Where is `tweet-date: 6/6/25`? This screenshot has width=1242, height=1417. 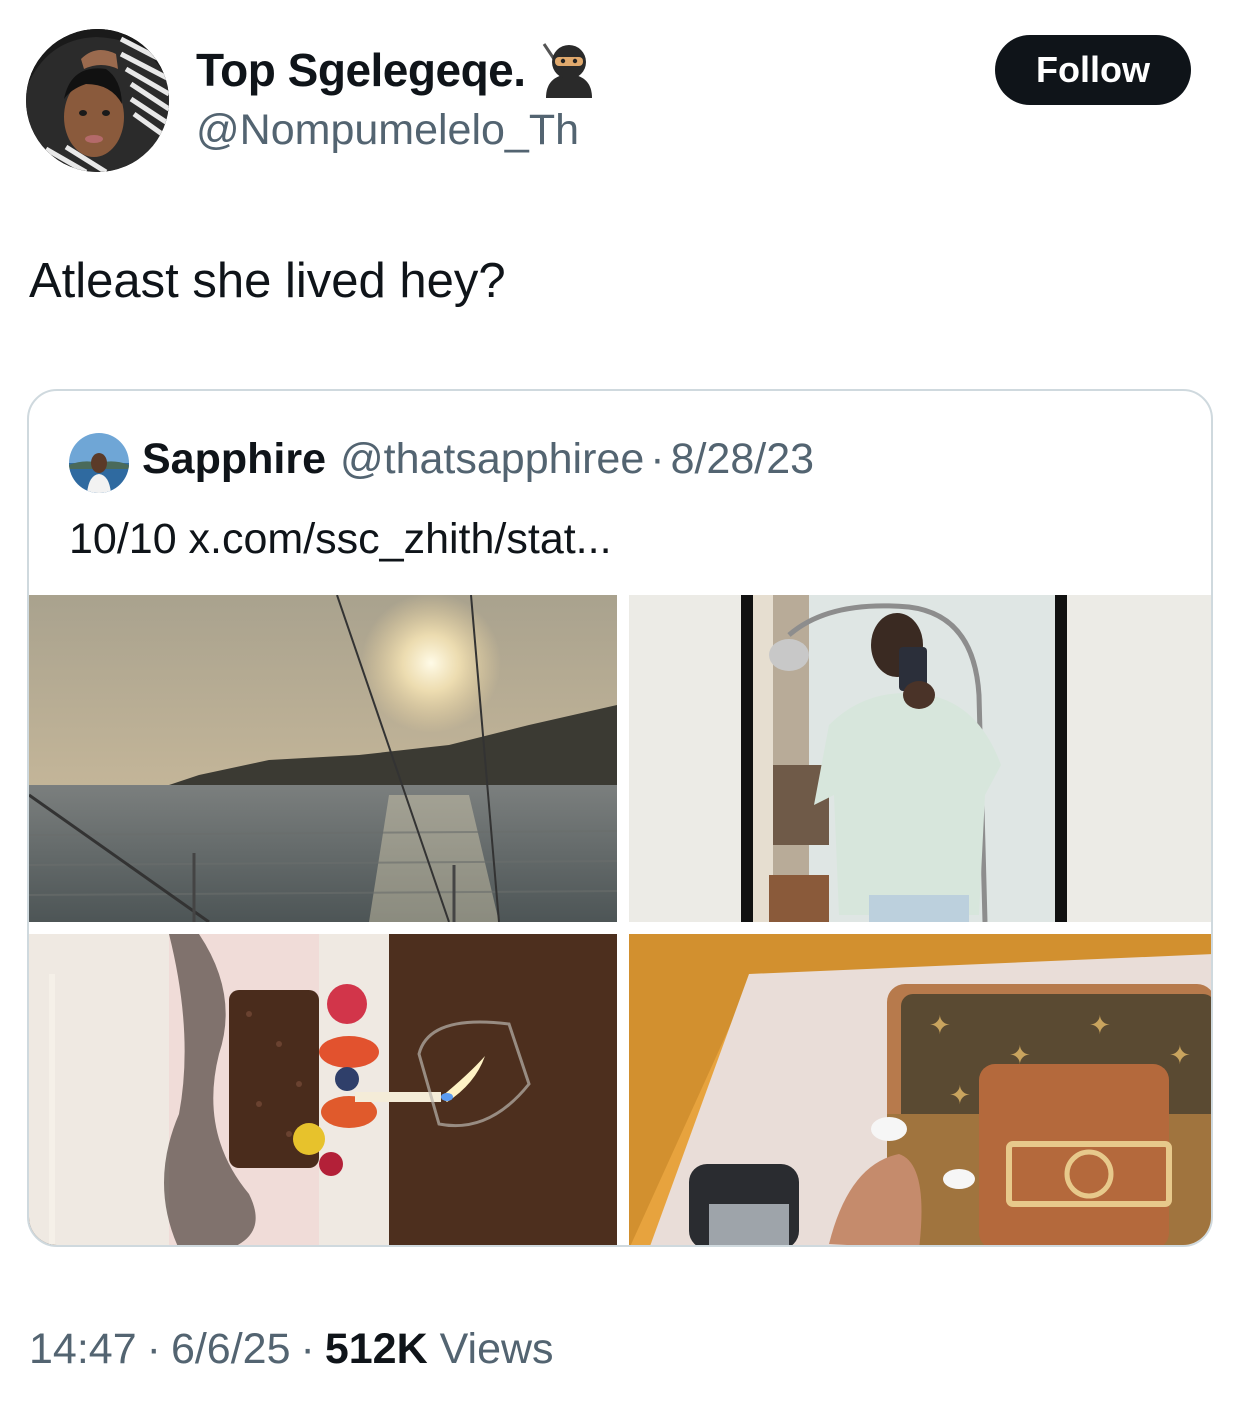
tweet-date: 6/6/25 is located at coordinates (231, 1349).